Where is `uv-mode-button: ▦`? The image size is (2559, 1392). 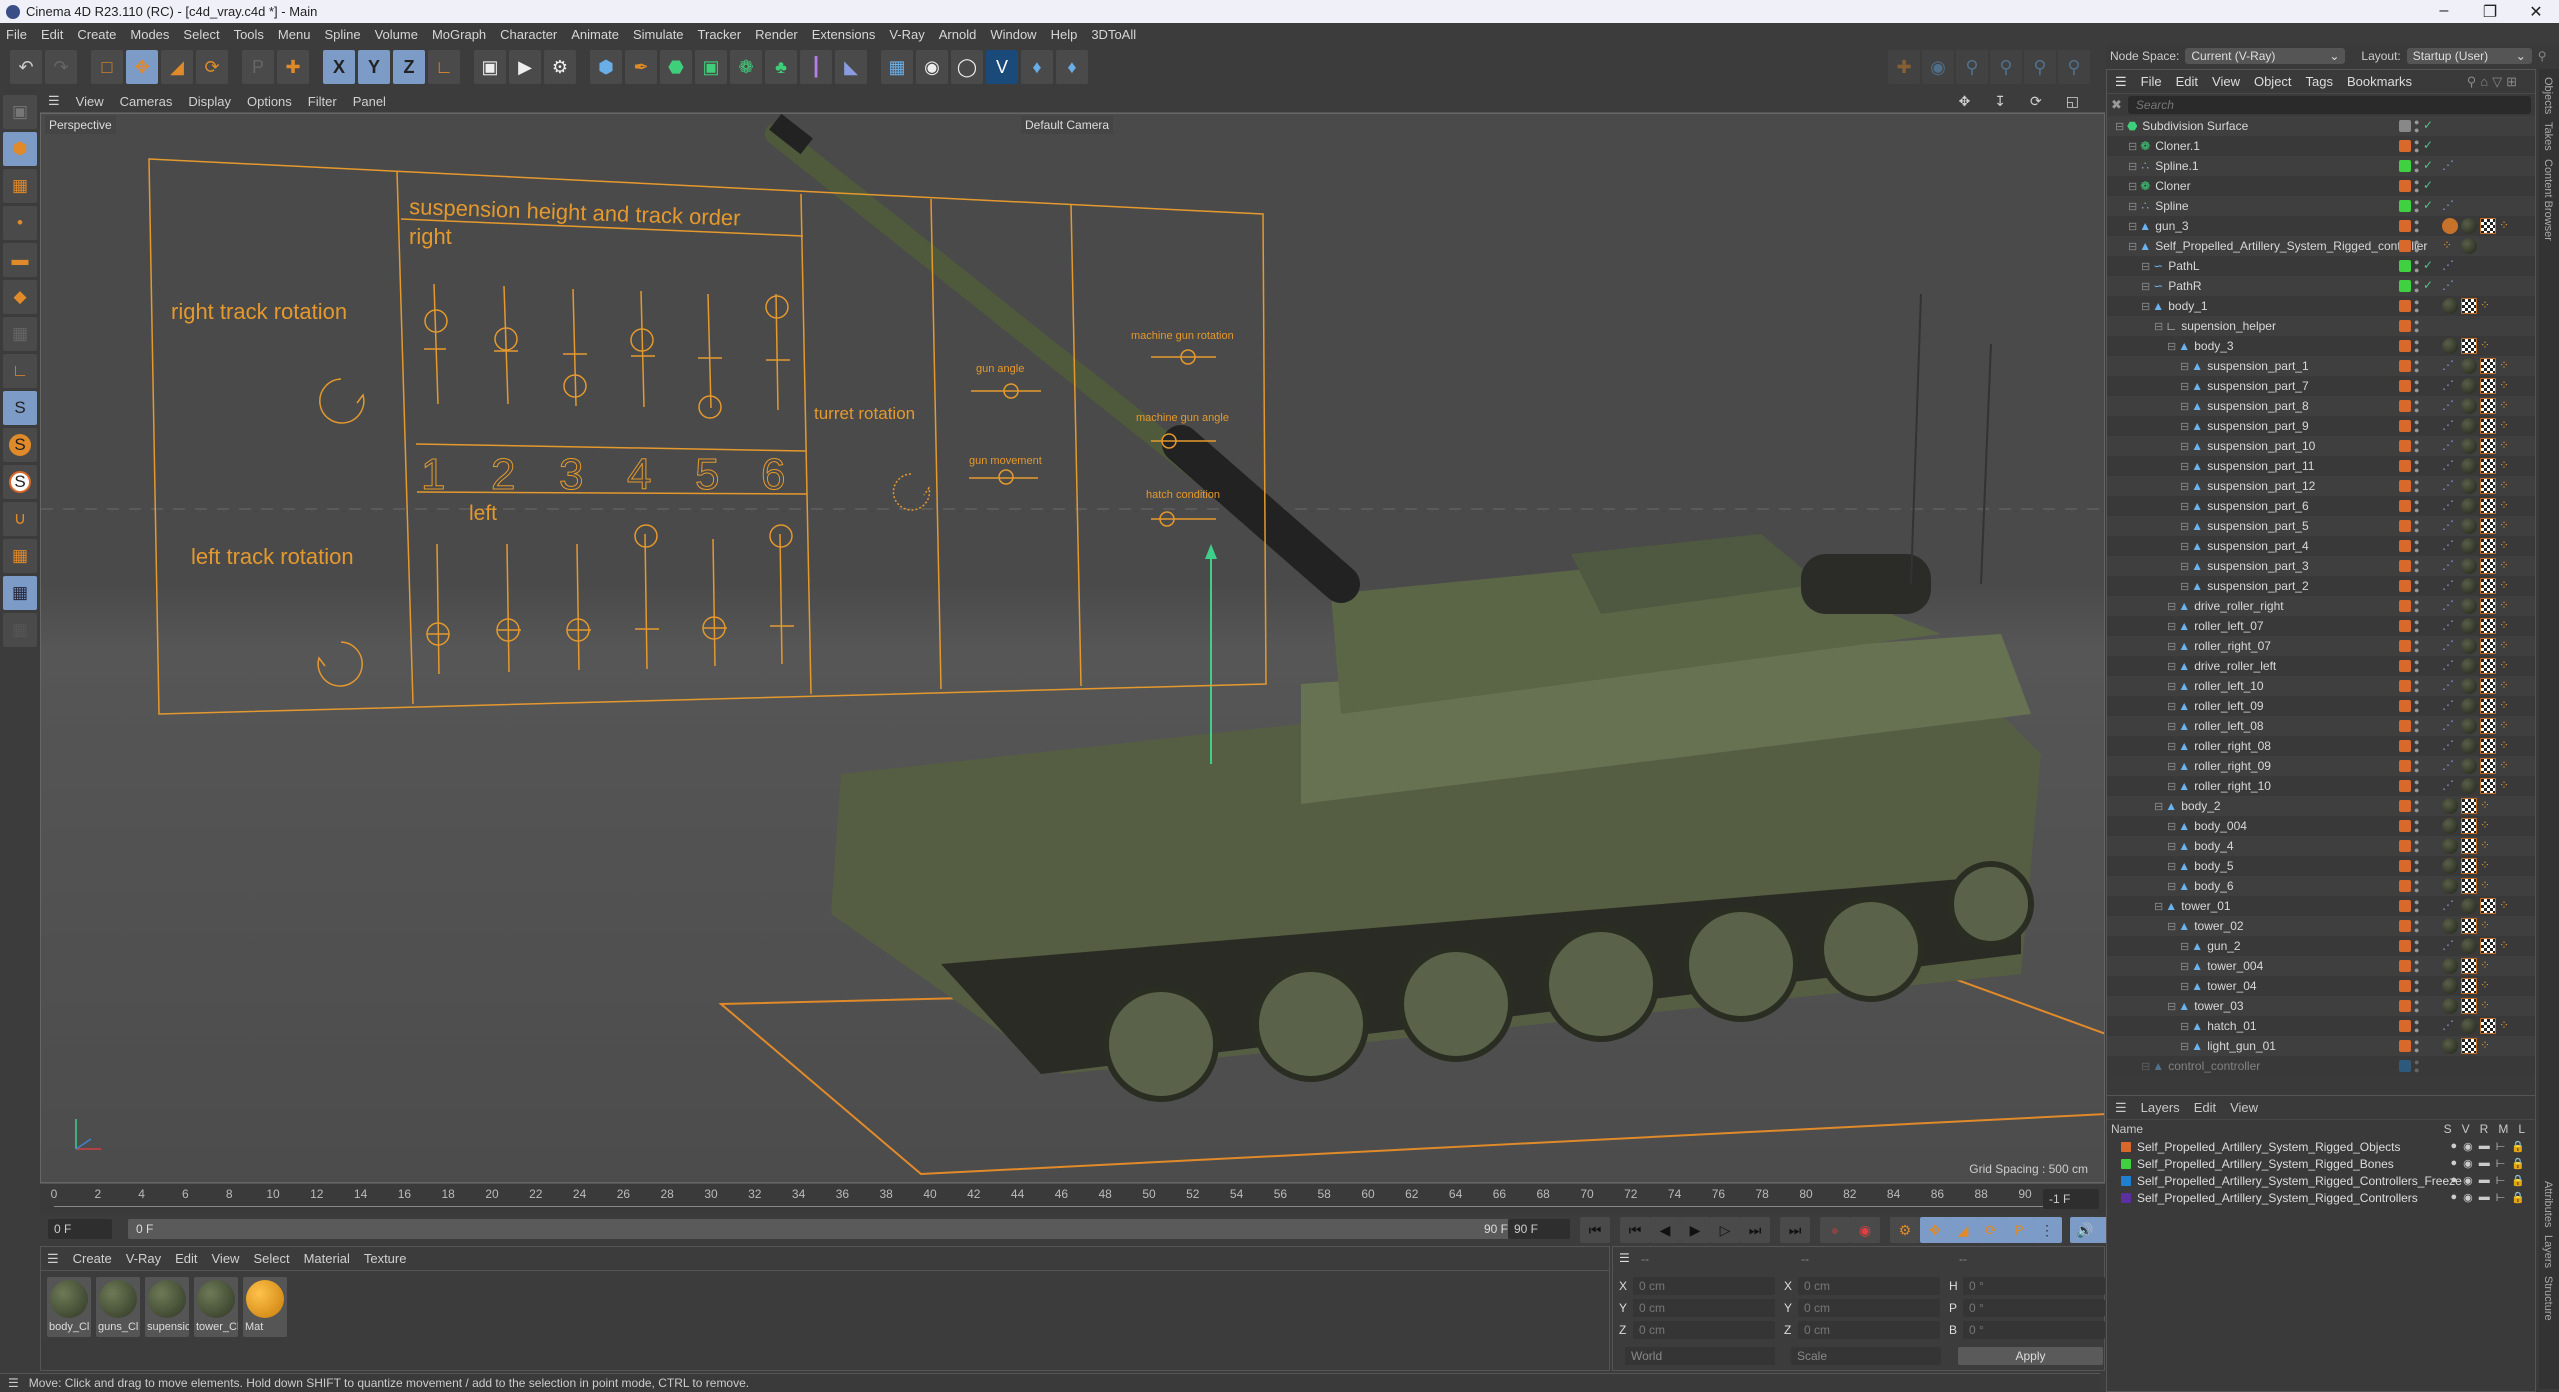
uv-mode-button: ▦ is located at coordinates (20, 334).